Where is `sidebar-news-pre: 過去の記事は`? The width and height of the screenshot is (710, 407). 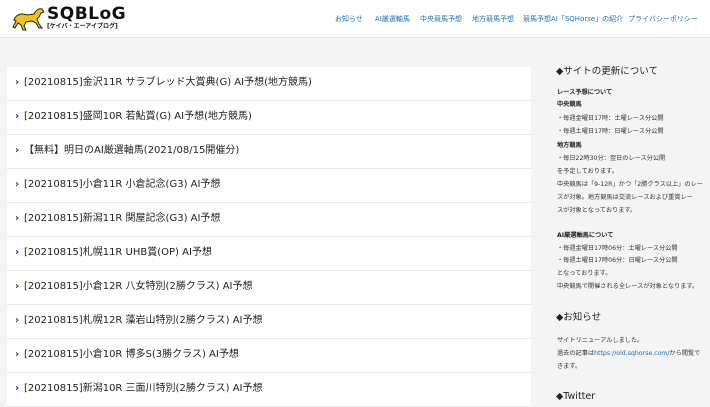
sidebar-news-pre: 過去の記事は is located at coordinates (576, 353).